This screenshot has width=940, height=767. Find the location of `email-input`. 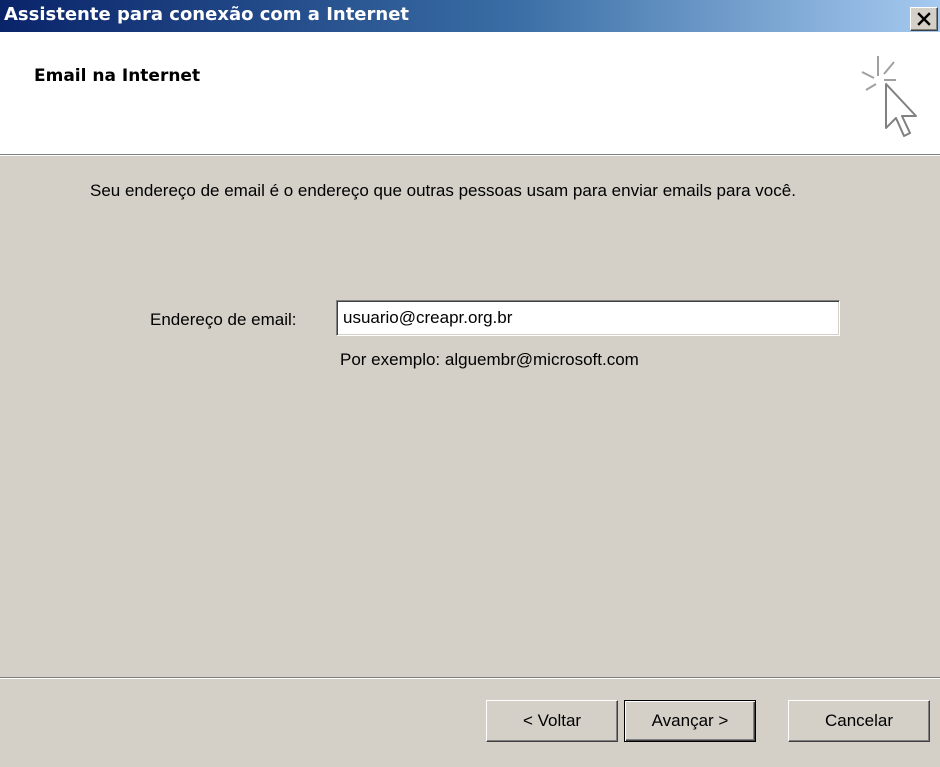

email-input is located at coordinates (588, 318).